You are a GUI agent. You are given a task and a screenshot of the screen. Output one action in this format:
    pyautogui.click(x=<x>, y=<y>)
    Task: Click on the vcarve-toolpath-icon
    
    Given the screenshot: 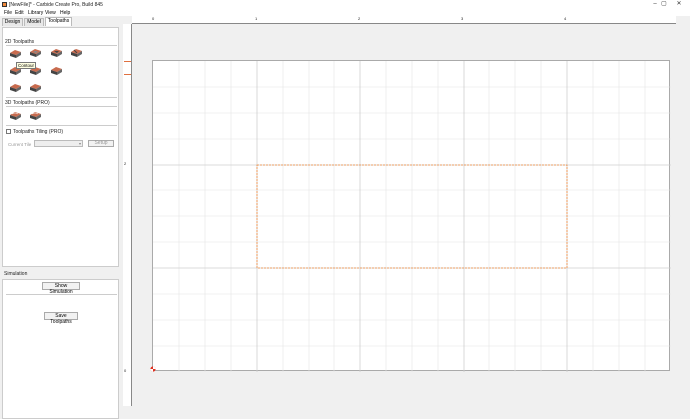 What is the action you would take?
    pyautogui.click(x=76, y=52)
    